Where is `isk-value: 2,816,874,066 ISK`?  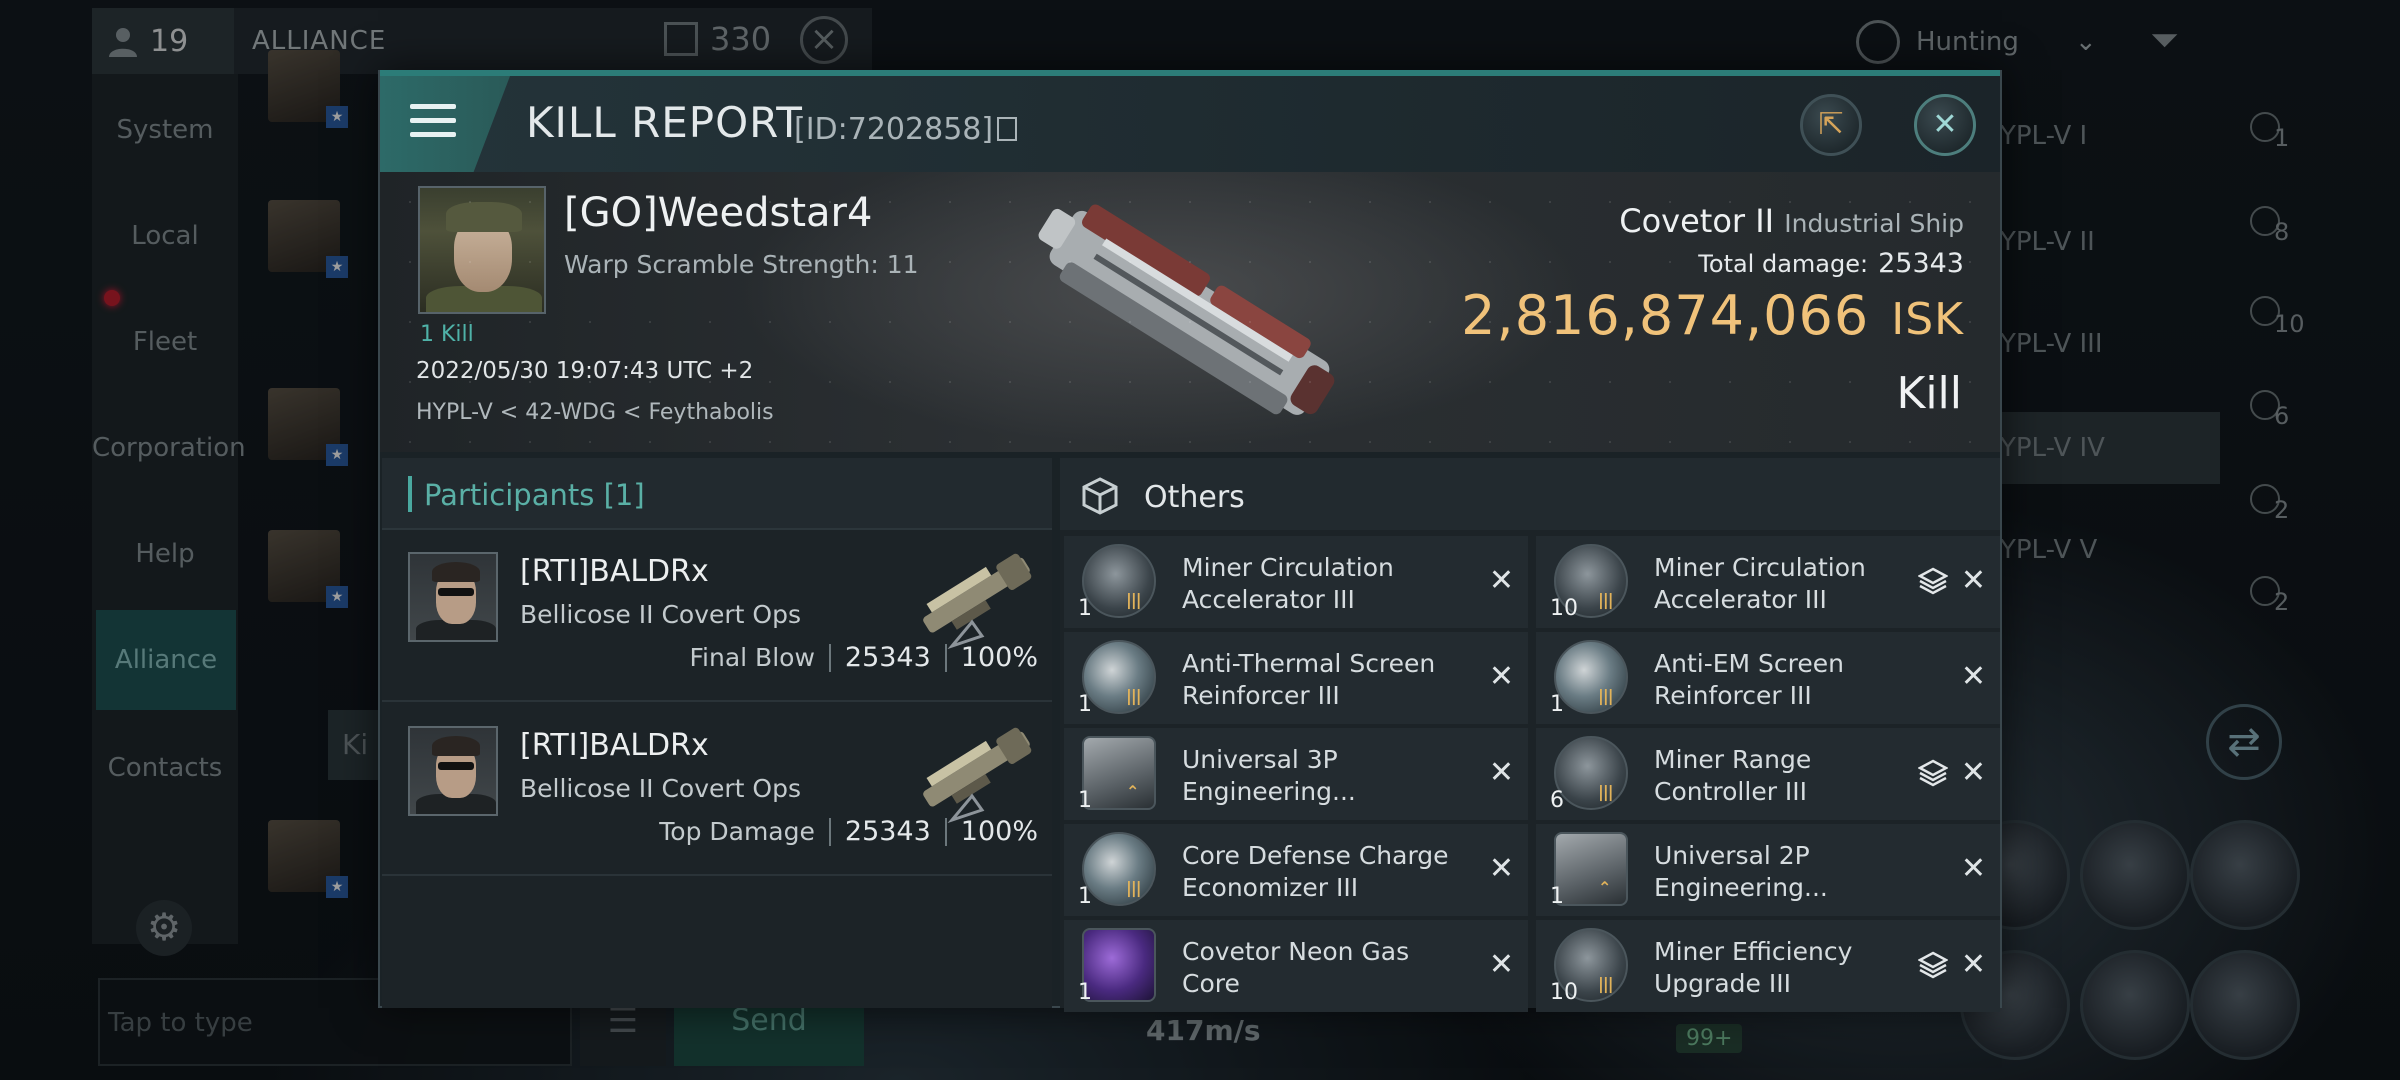 isk-value: 2,816,874,066 ISK is located at coordinates (1712, 315).